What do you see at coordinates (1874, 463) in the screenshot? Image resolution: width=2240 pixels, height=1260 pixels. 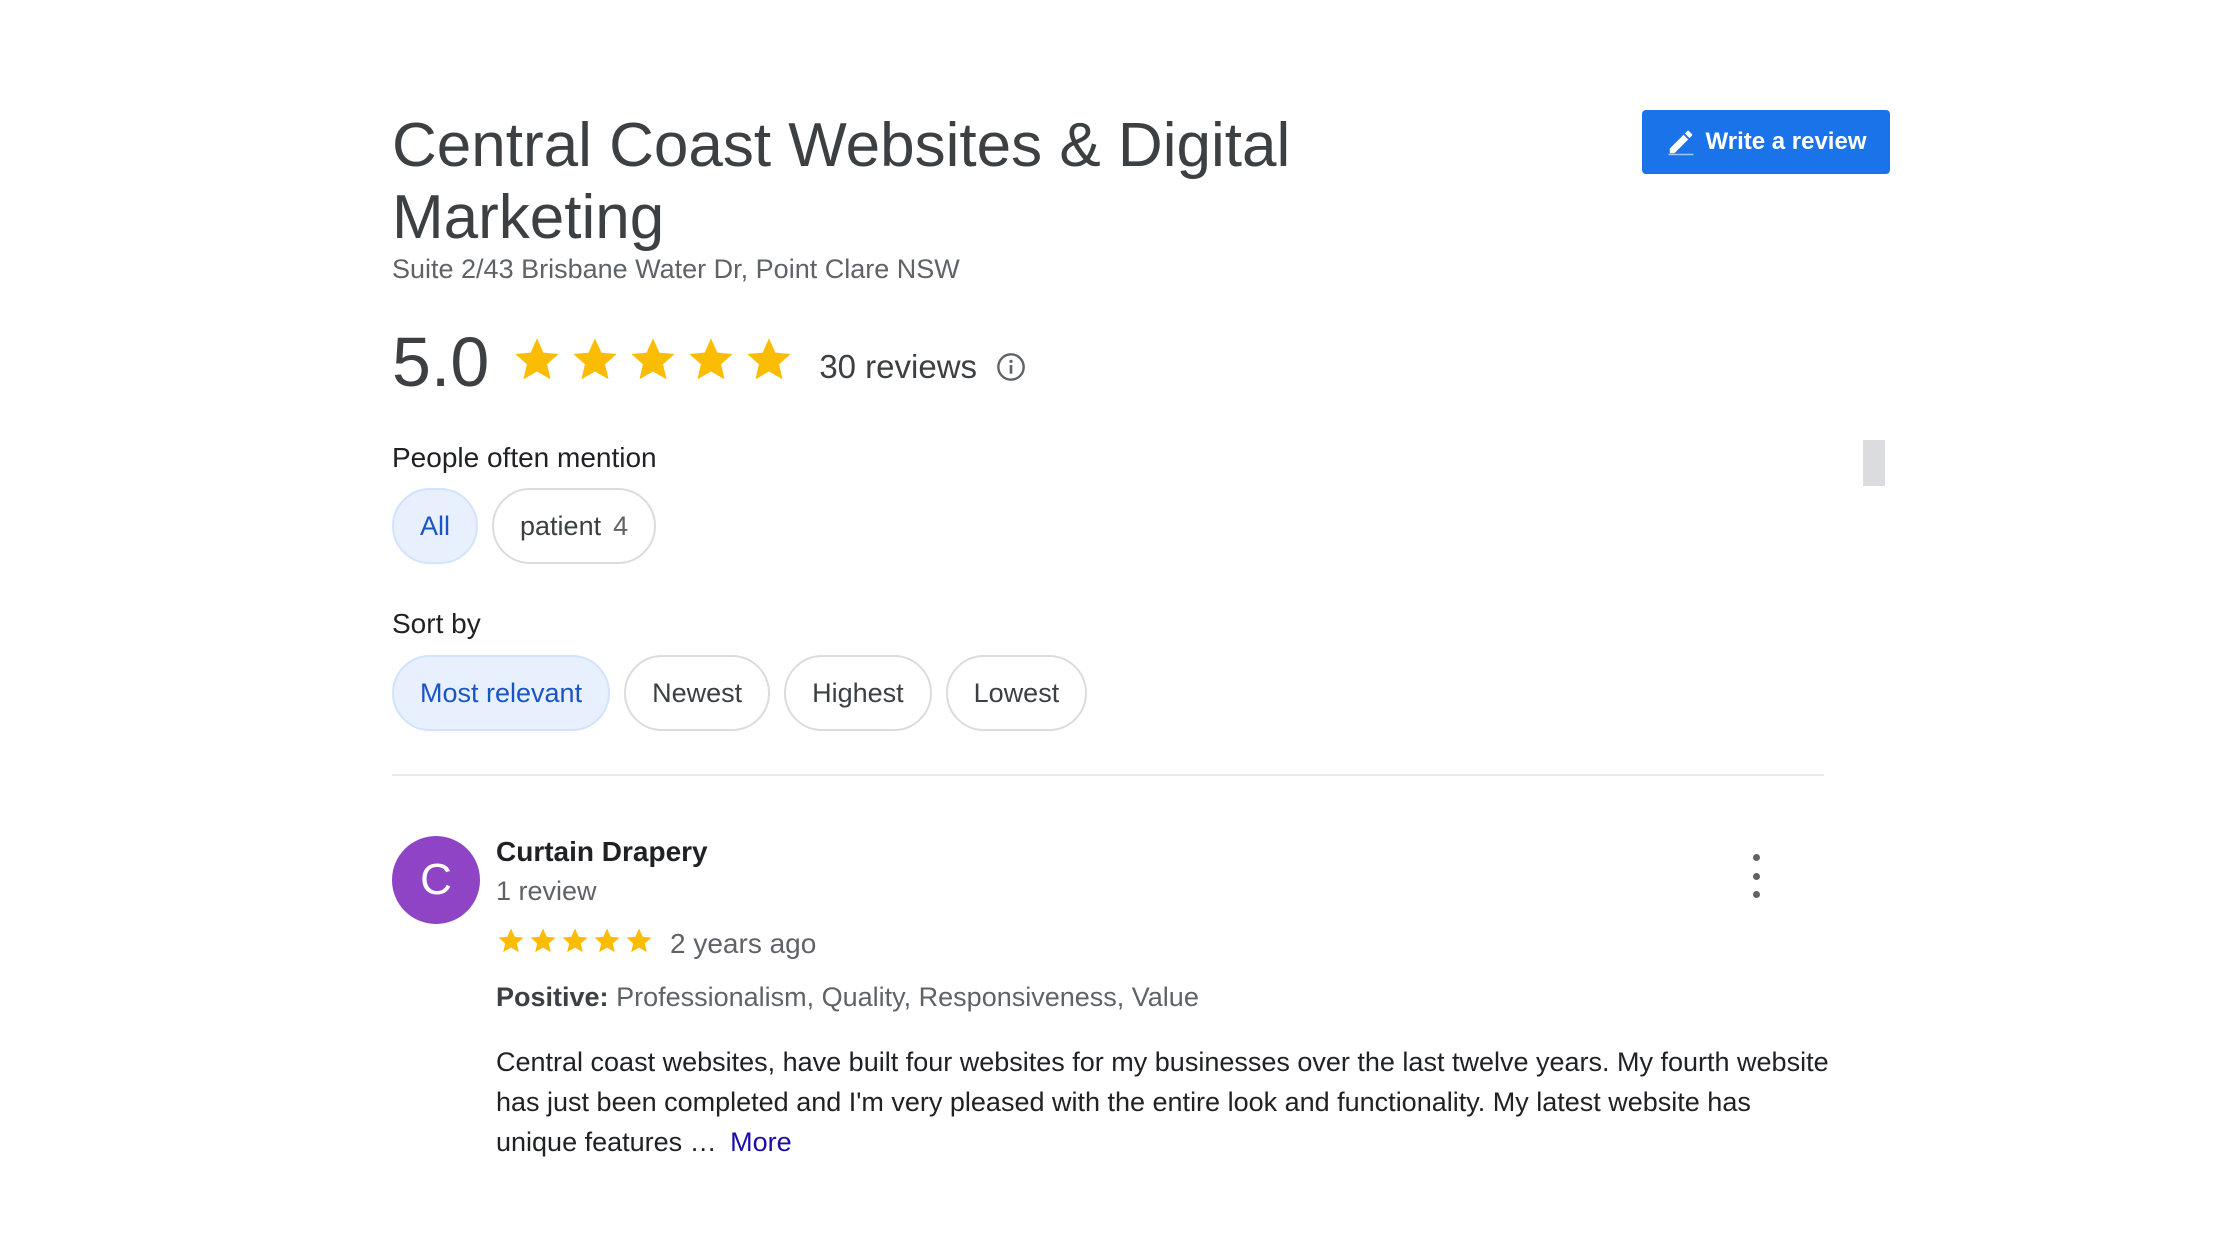 I see `scrollbar-thumb` at bounding box center [1874, 463].